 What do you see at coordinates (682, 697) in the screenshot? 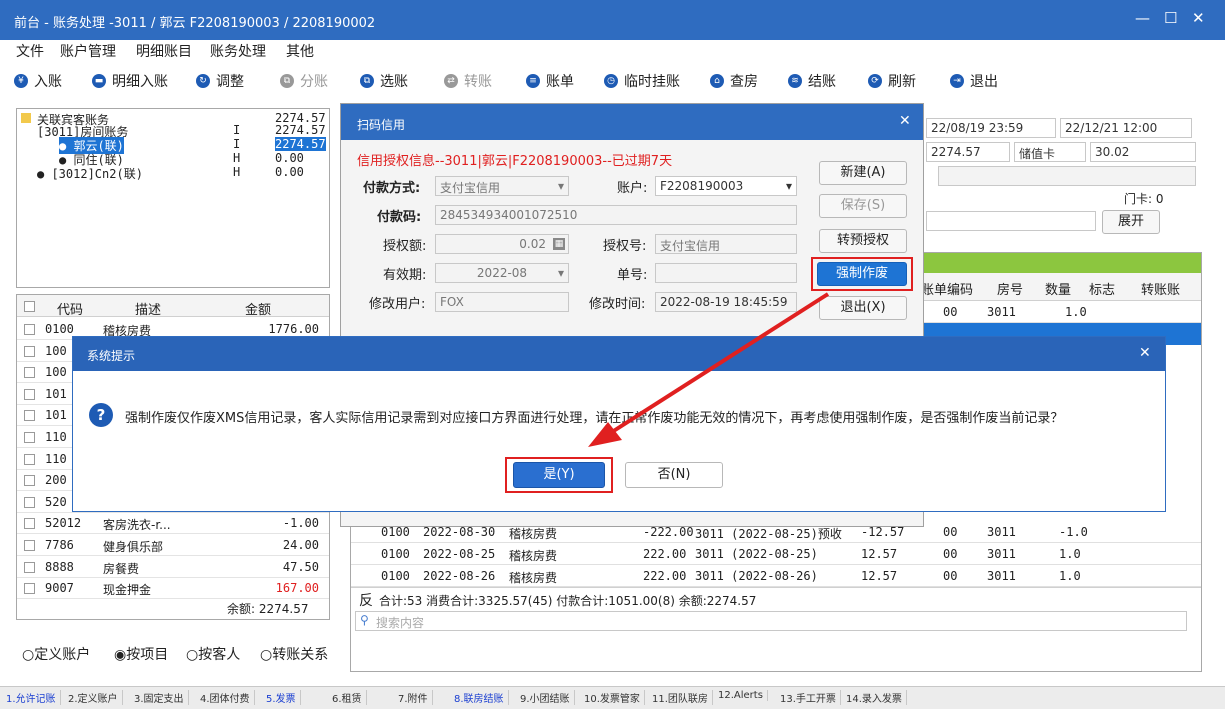
I see `bottom-tab: 11.团队联房` at bounding box center [682, 697].